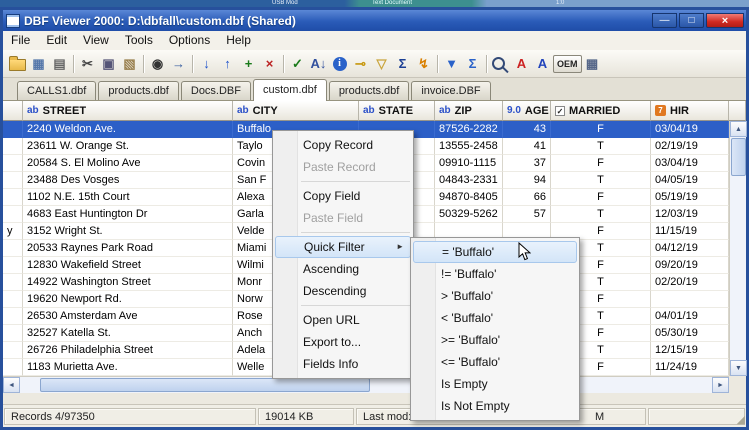 The height and width of the screenshot is (430, 749). I want to click on menu-item-buffalo: != 'Buffalo', so click(495, 274).